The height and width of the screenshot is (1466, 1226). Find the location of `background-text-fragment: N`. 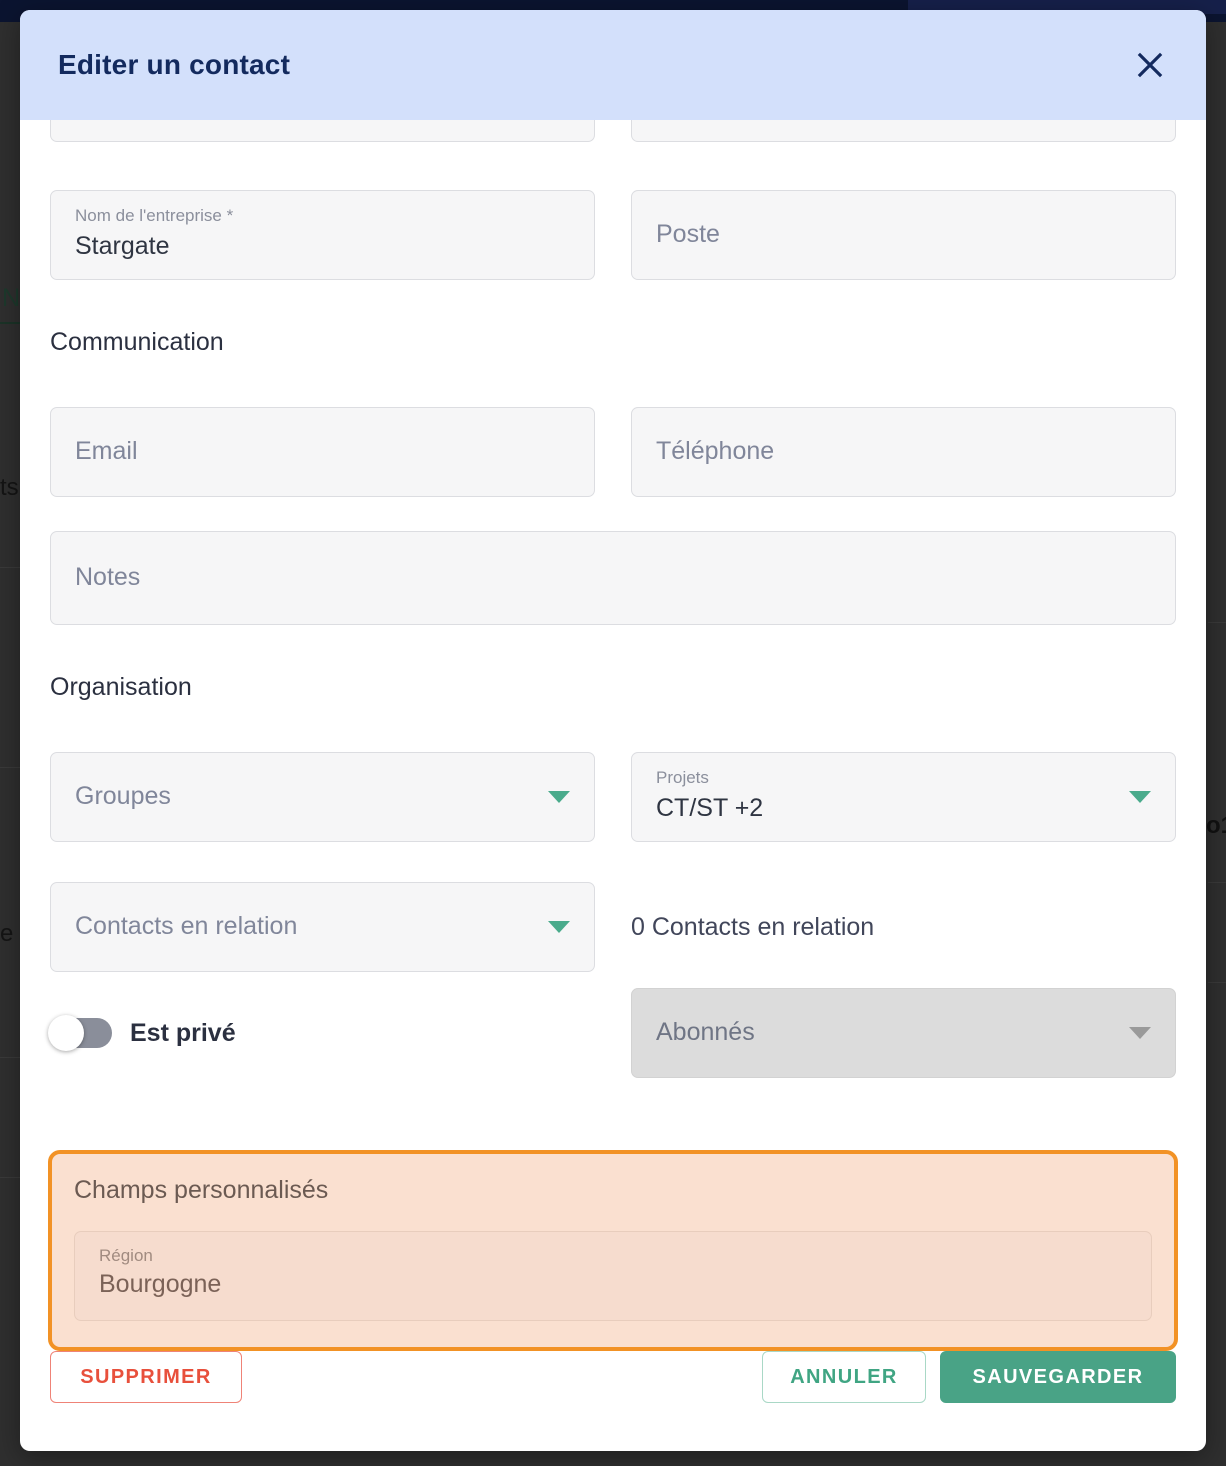

background-text-fragment: N is located at coordinates (11, 298).